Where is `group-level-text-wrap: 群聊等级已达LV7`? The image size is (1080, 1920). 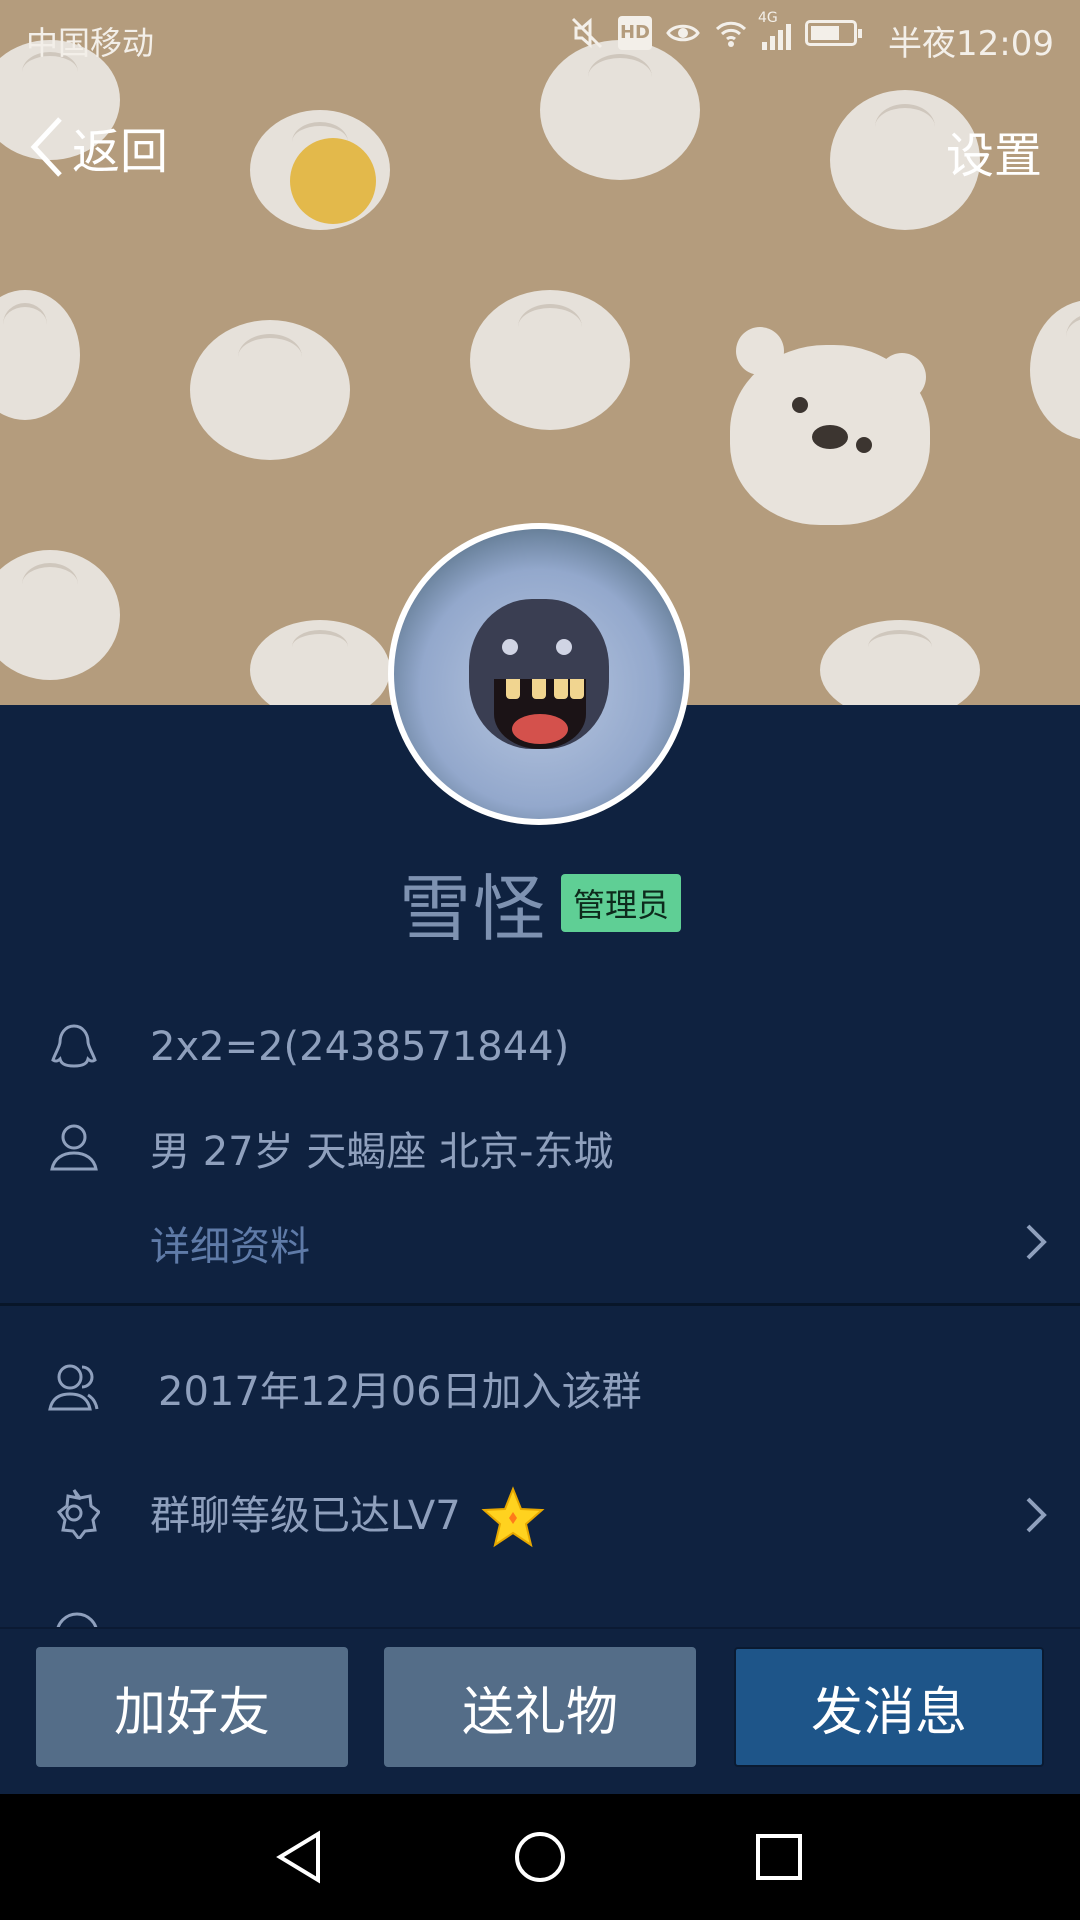
group-level-text-wrap: 群聊等级已达LV7 is located at coordinates (347, 1516).